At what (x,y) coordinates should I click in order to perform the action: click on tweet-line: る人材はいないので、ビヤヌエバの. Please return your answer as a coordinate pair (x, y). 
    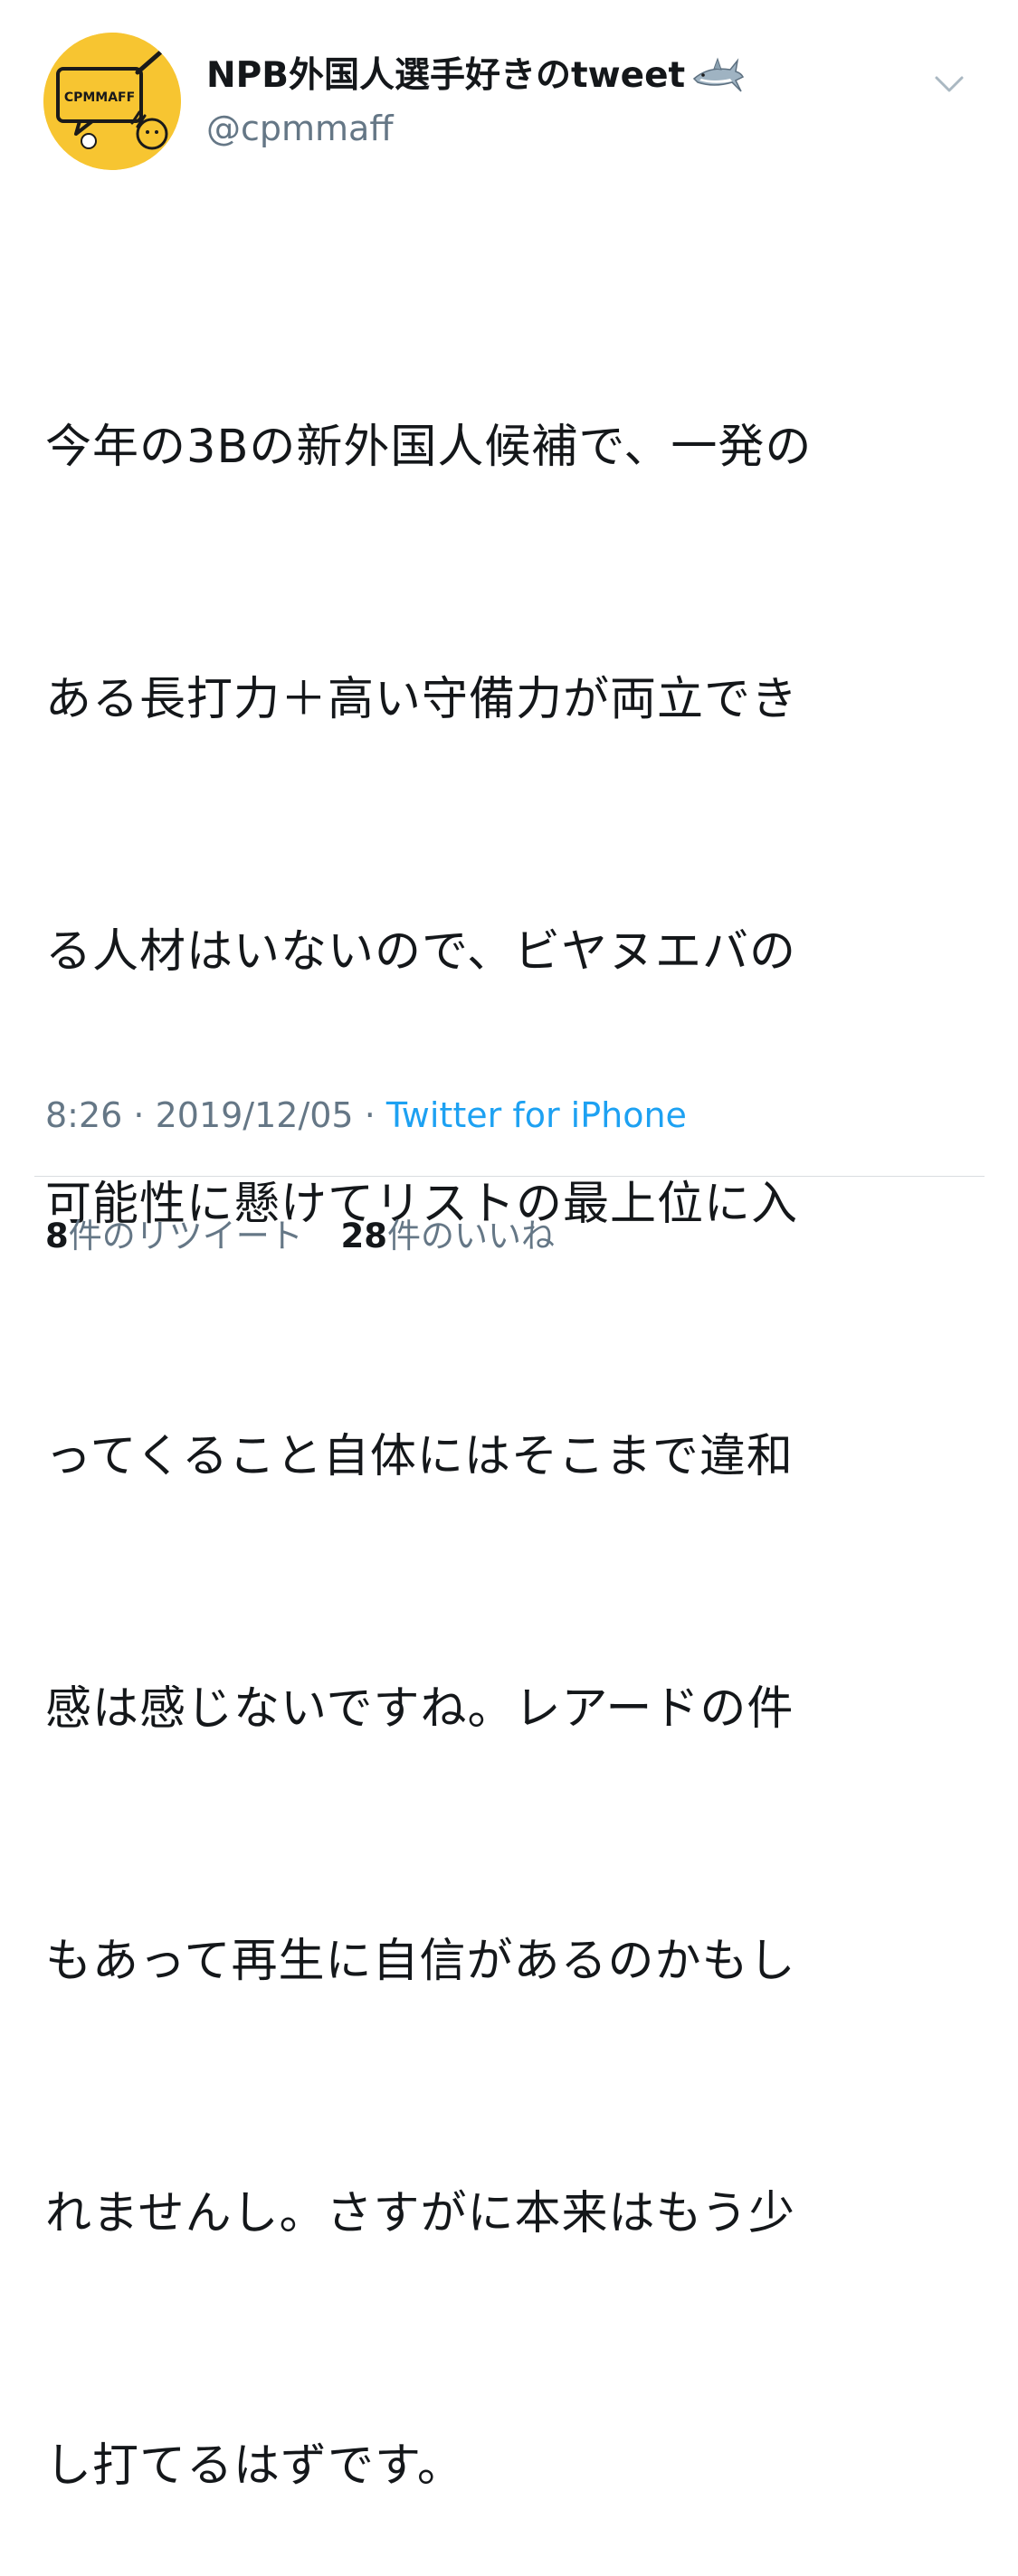
    Looking at the image, I should click on (420, 952).